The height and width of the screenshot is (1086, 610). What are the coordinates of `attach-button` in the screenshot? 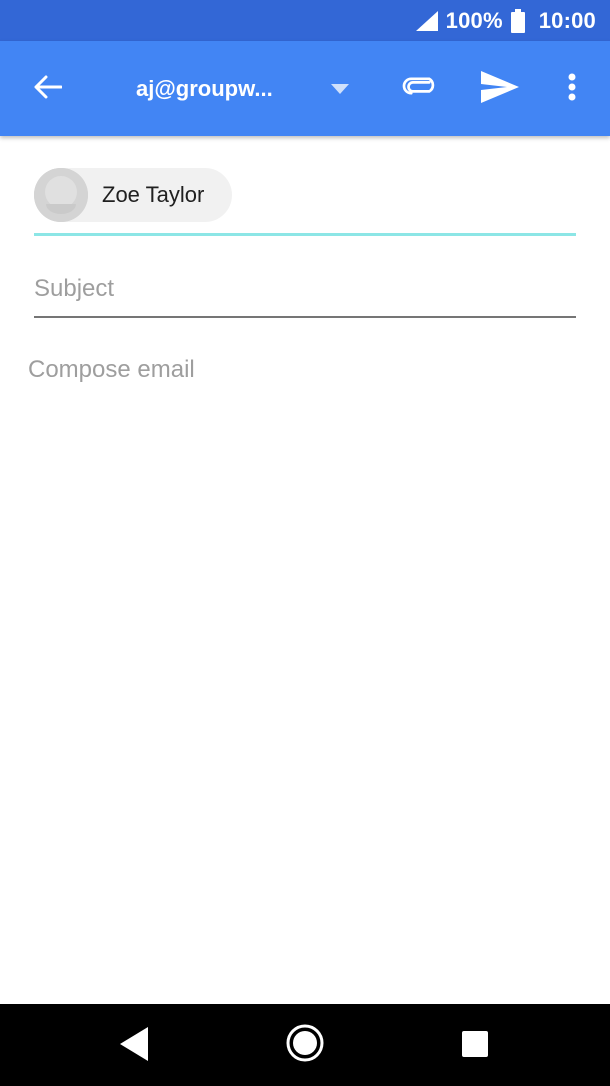 It's located at (420, 89).